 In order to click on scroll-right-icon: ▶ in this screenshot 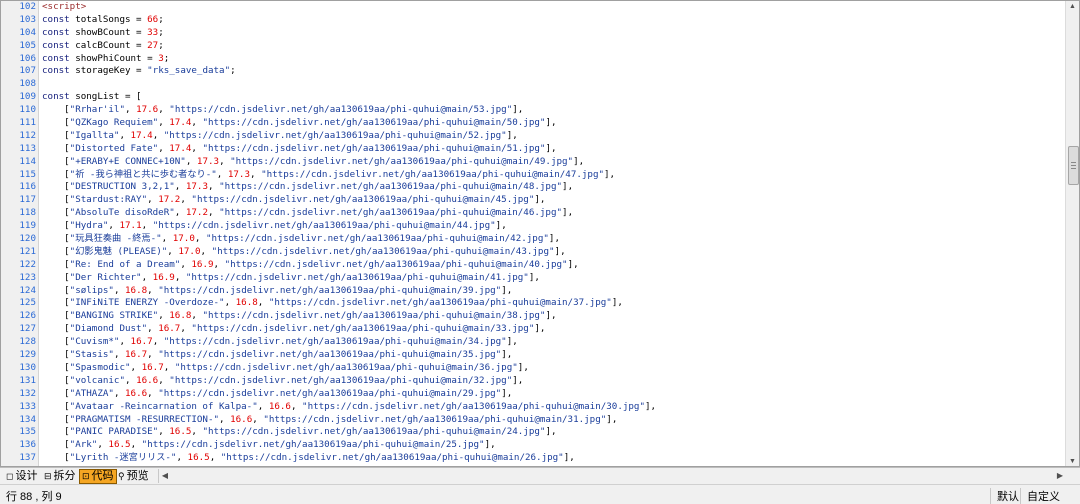, I will do `click(1060, 476)`.